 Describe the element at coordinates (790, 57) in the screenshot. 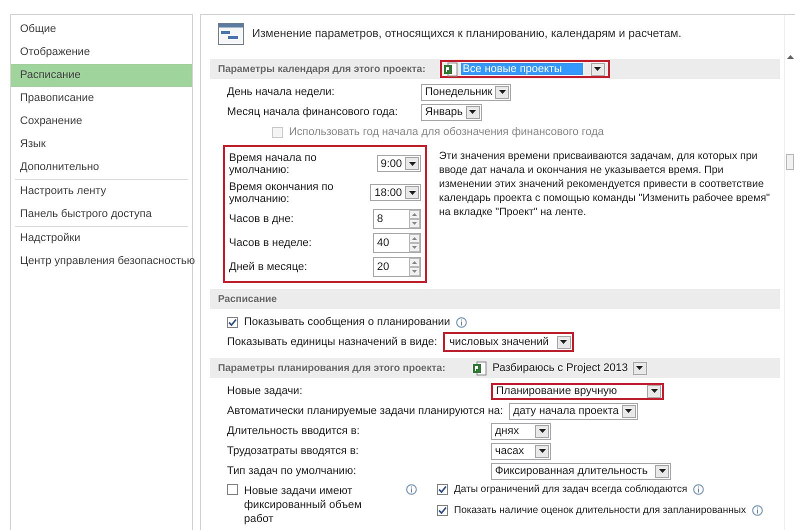

I see `scroll-up-icon` at that location.